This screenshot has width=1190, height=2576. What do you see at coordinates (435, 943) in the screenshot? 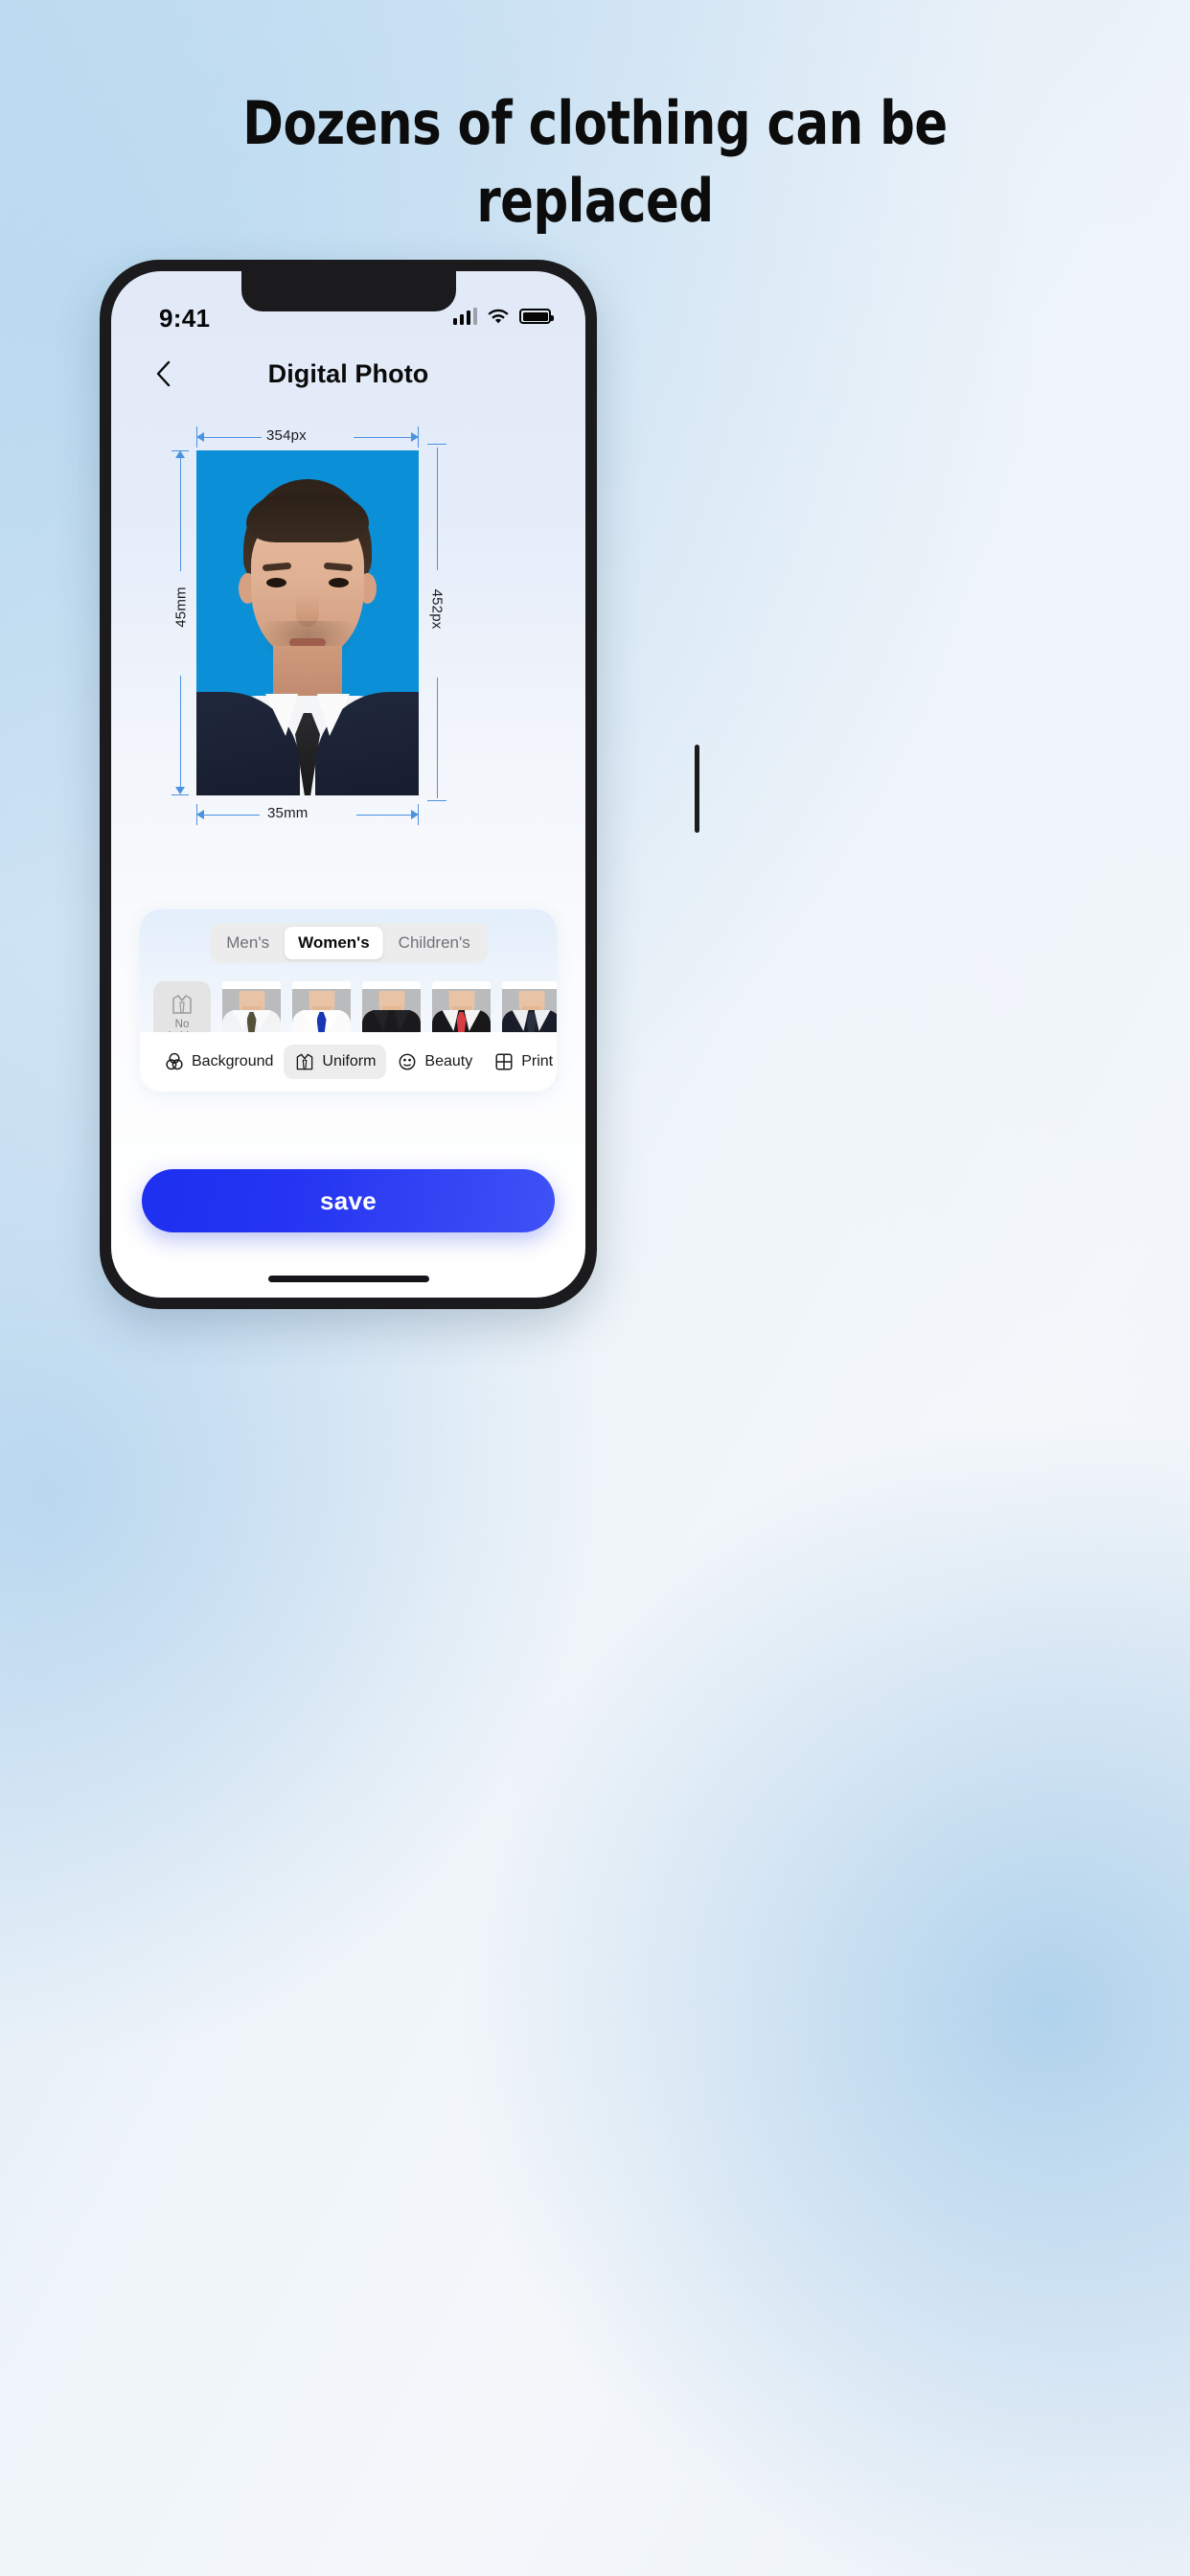
I see `tab-childrens: Children's` at bounding box center [435, 943].